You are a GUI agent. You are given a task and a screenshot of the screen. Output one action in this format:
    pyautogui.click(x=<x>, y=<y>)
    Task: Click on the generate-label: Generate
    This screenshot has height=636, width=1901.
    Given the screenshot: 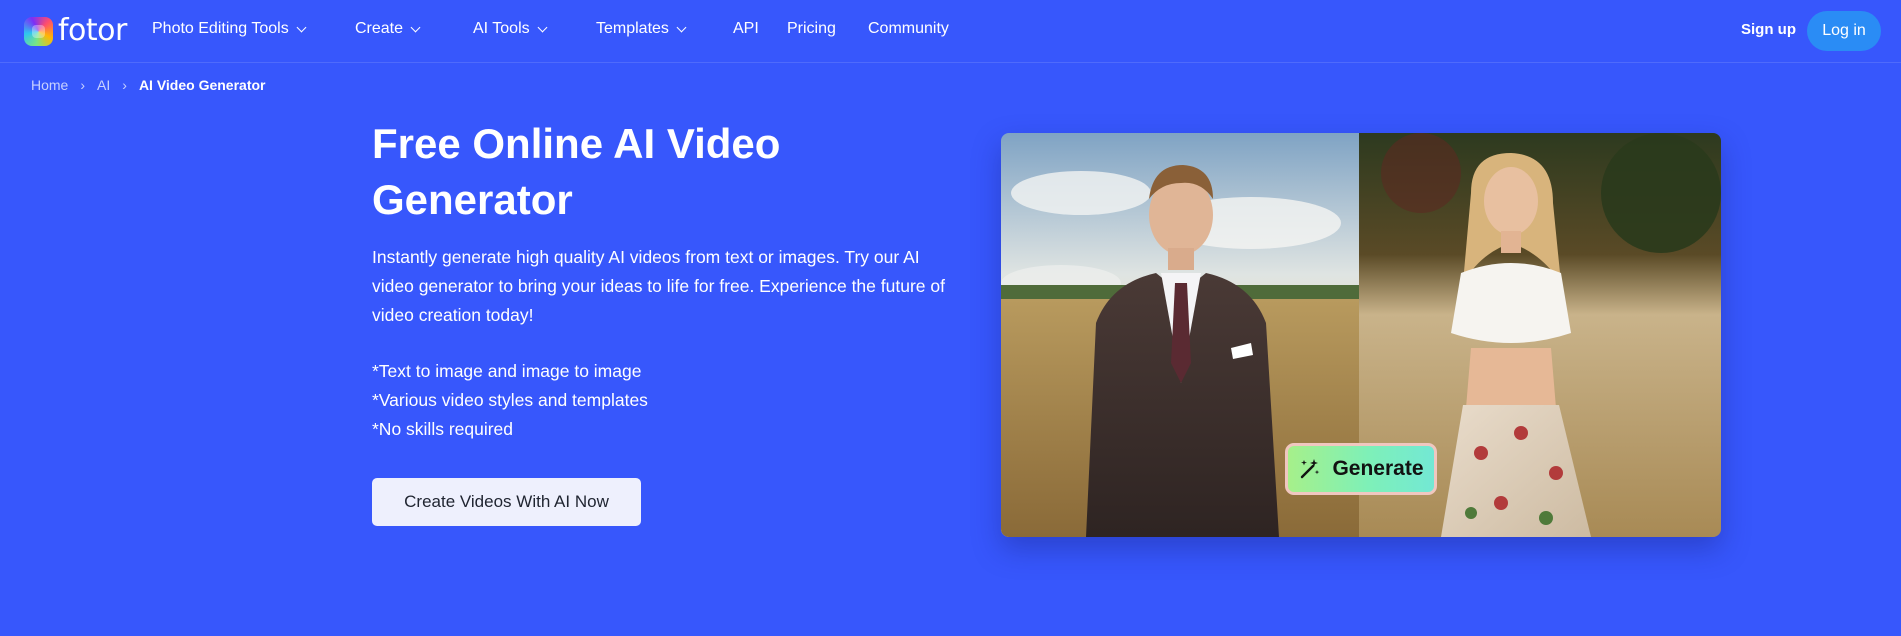 What is the action you would take?
    pyautogui.click(x=1378, y=468)
    